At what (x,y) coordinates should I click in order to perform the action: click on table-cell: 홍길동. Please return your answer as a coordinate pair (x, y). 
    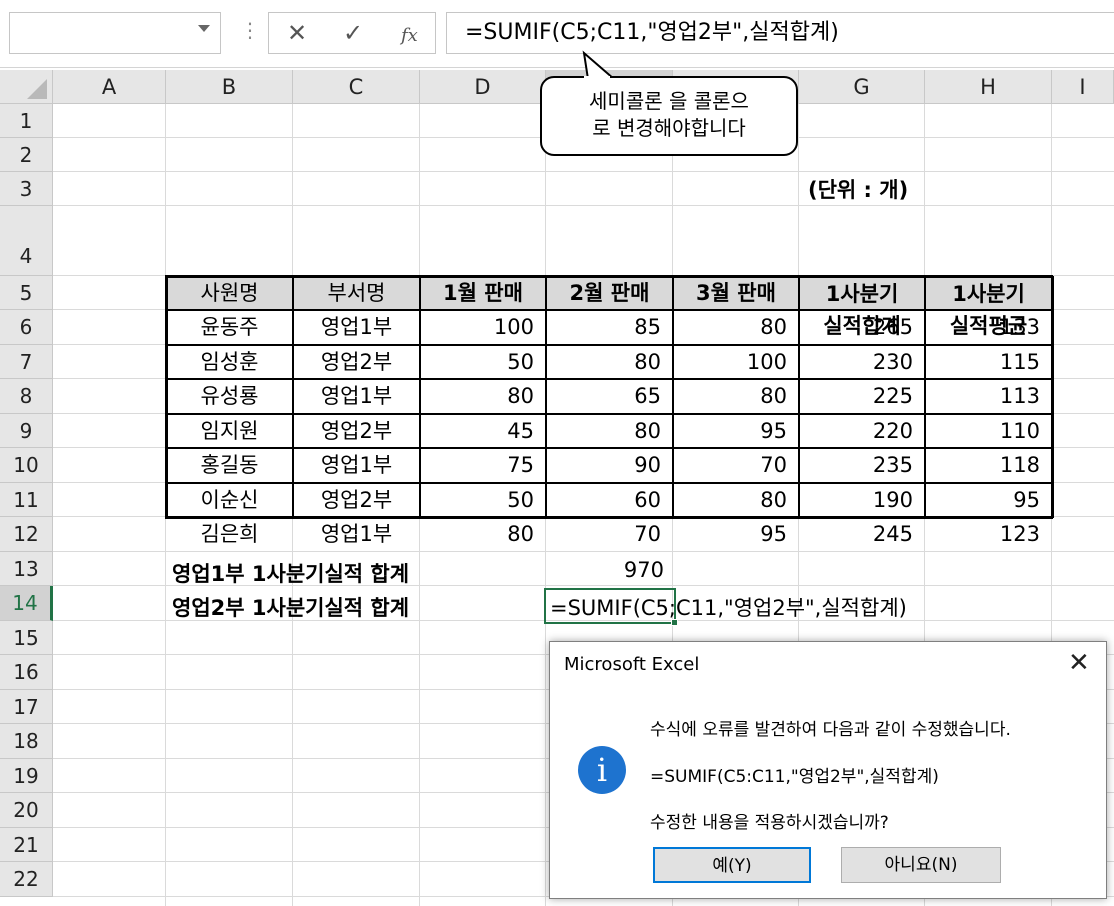
    Looking at the image, I should click on (229, 465).